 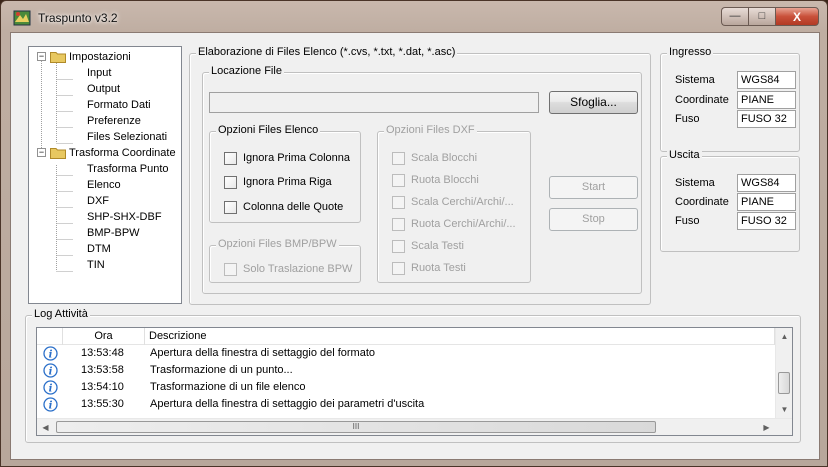 What do you see at coordinates (695, 183) in the screenshot?
I see `uscita-sistema-label: Sistema` at bounding box center [695, 183].